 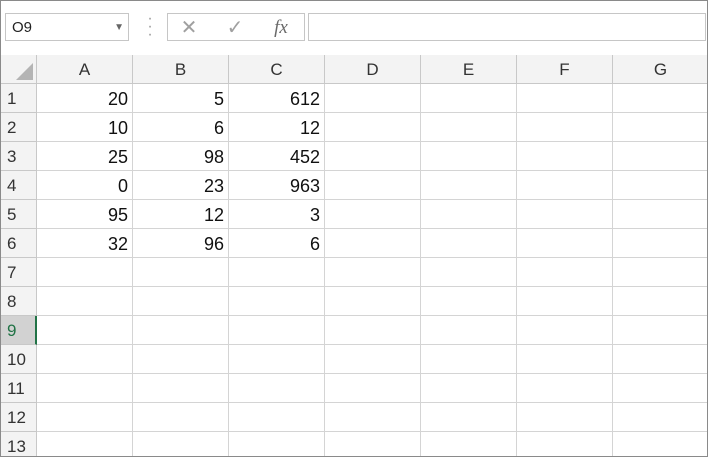 I want to click on cell-f2, so click(x=565, y=127).